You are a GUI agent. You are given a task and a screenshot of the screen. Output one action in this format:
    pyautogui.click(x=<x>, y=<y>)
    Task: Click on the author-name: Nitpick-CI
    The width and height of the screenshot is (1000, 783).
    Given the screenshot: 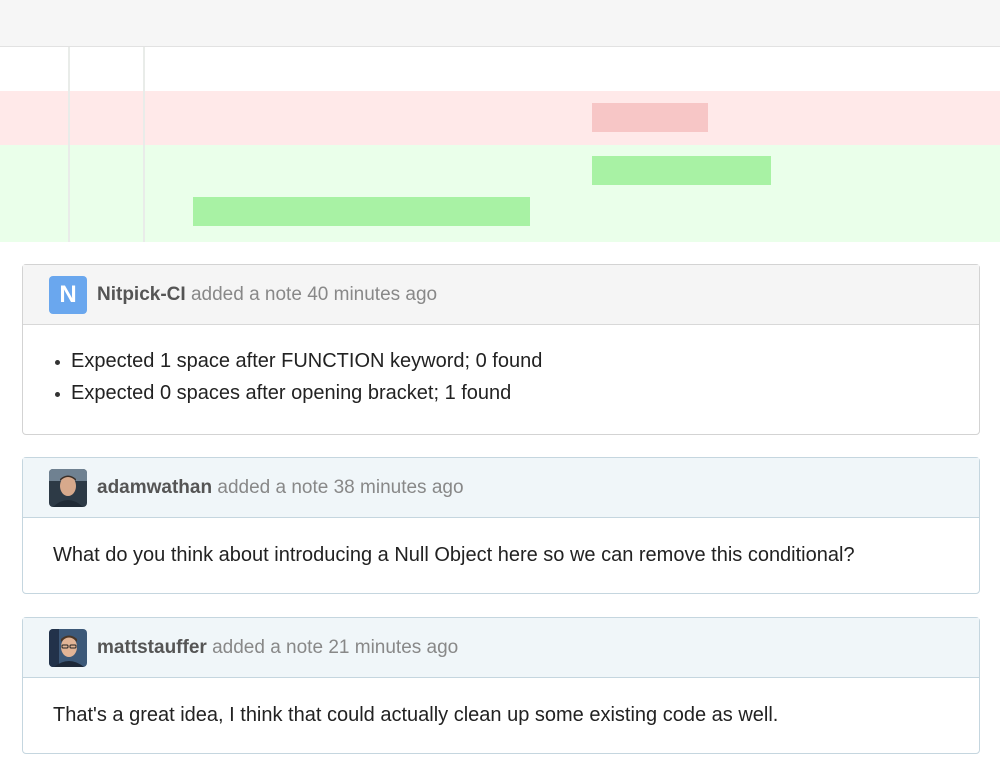 What is the action you would take?
    pyautogui.click(x=141, y=294)
    